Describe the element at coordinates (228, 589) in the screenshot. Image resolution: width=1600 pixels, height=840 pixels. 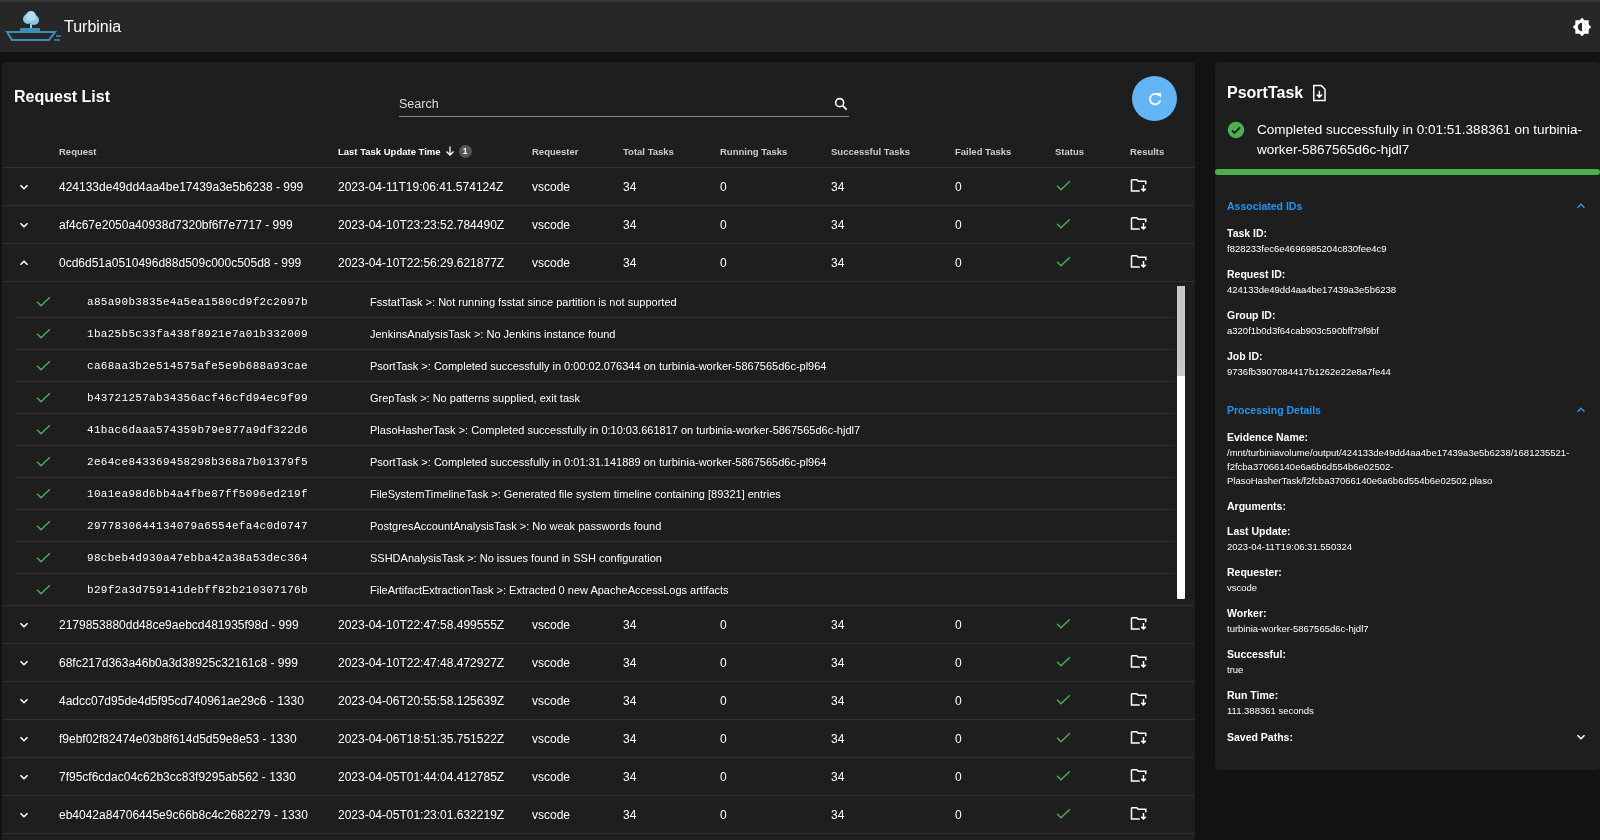
I see `task-id: b29f2a3d759141debff82b210307176b` at that location.